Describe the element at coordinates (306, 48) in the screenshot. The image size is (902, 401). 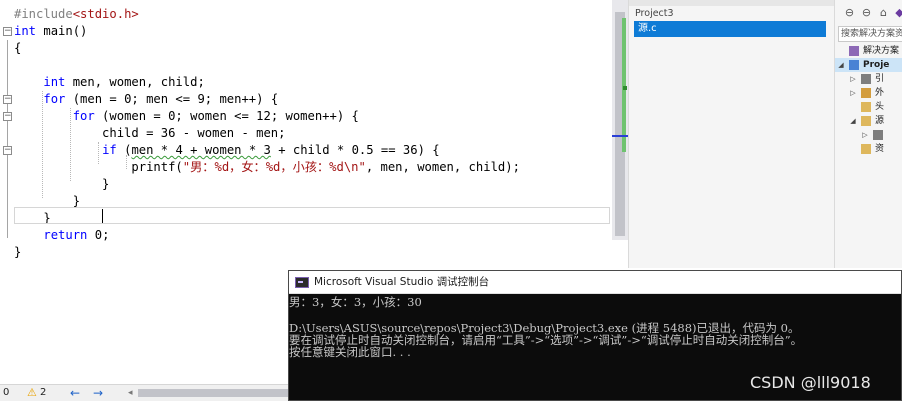
I see `code-line: {` at that location.